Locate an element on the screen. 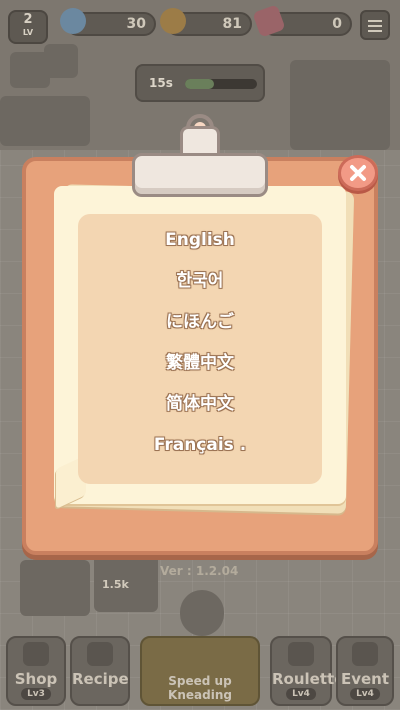 This screenshot has width=400, height=710. language-option-english: English is located at coordinates (200, 240).